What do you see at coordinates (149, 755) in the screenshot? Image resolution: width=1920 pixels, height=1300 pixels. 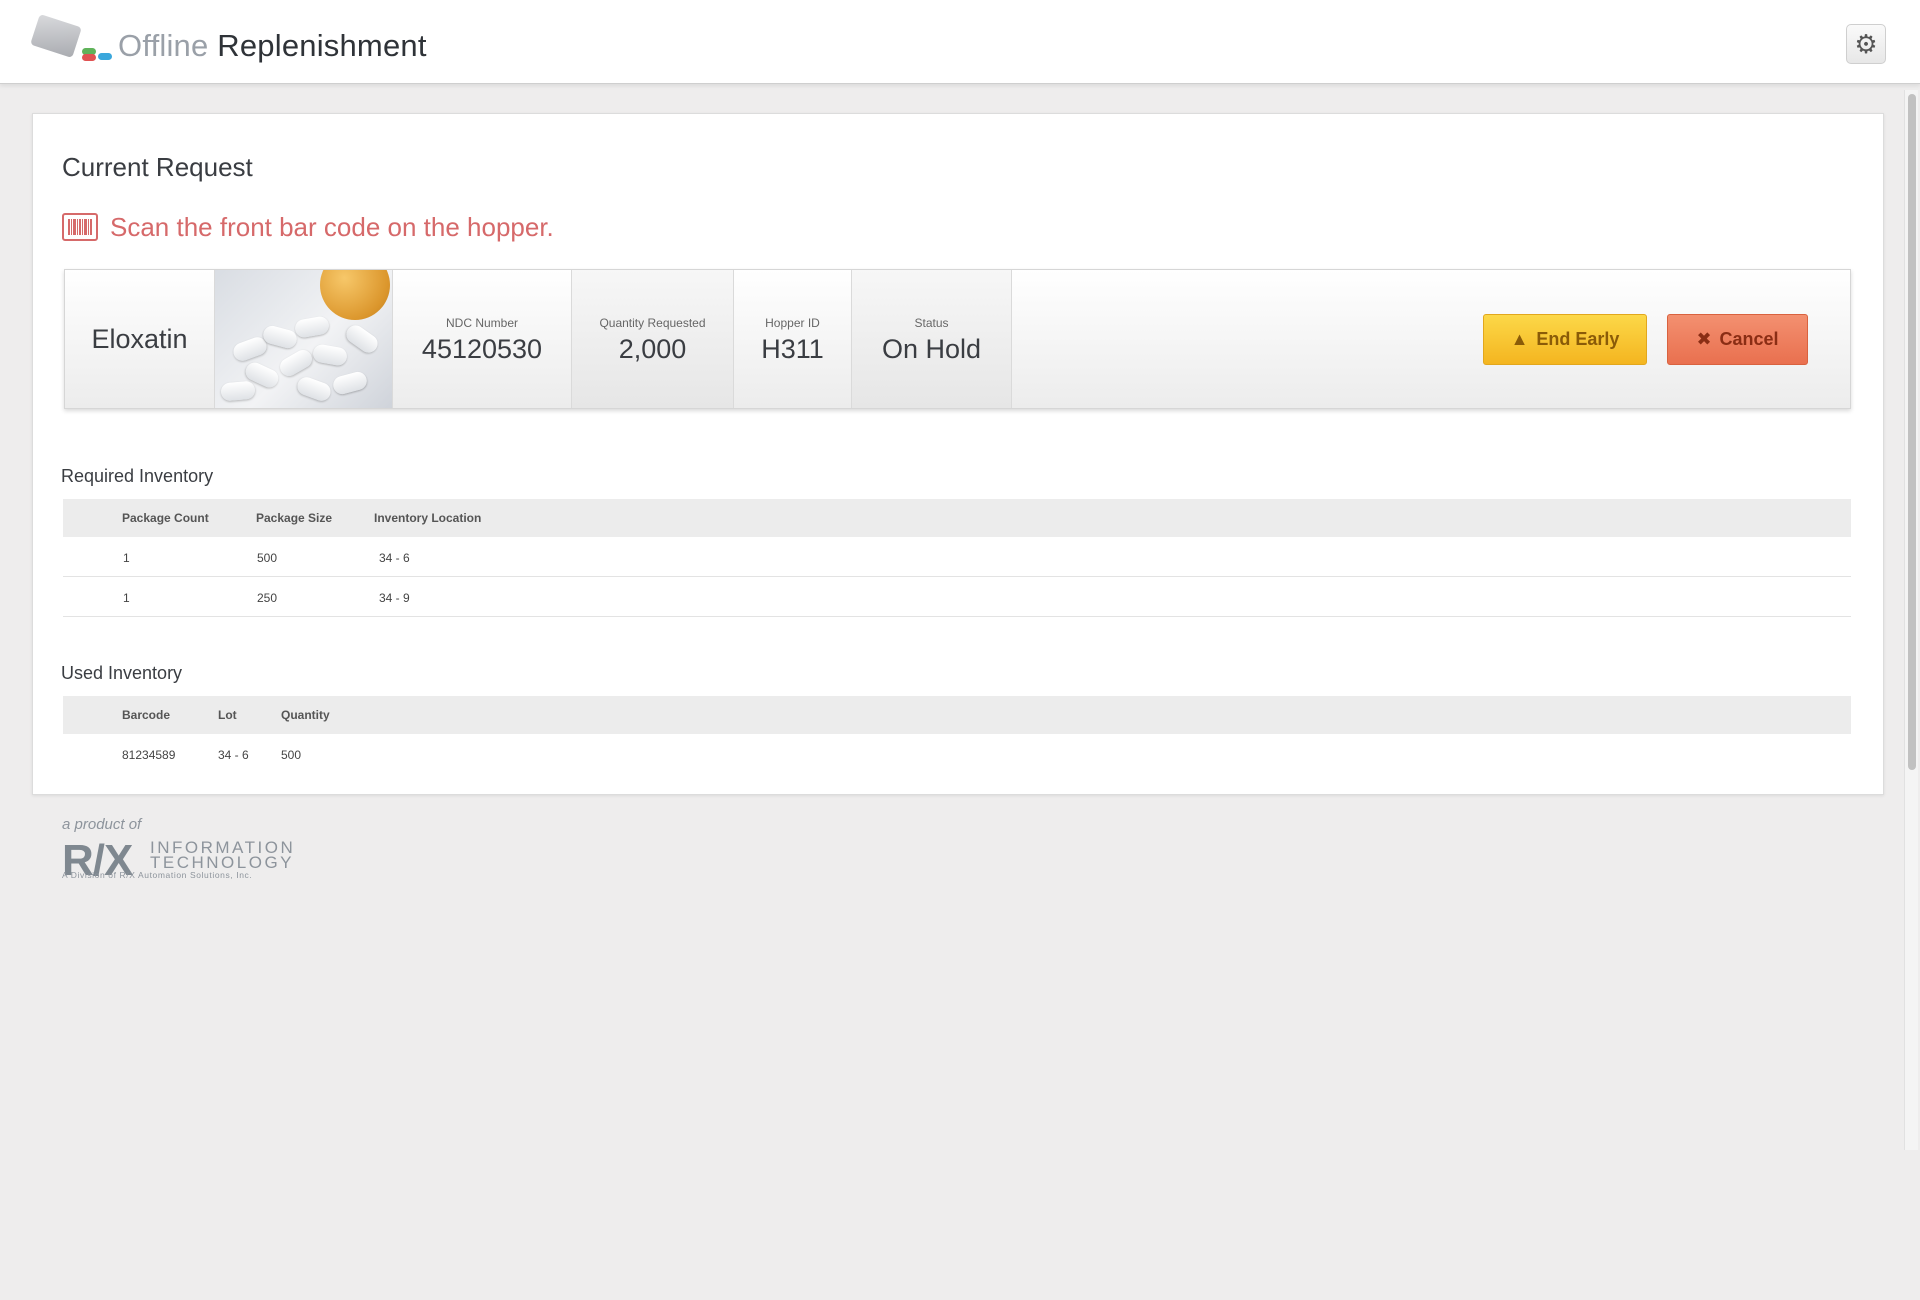 I see `table-cell: 81234589` at bounding box center [149, 755].